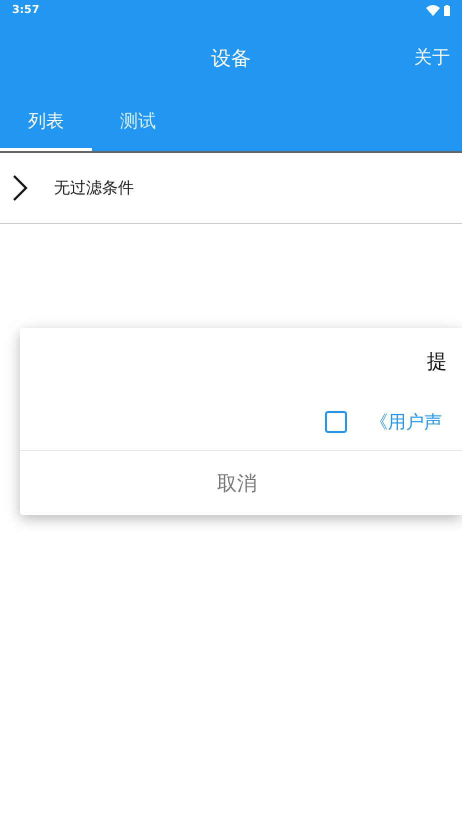 Image resolution: width=462 pixels, height=823 pixels. Describe the element at coordinates (237, 483) in the screenshot. I see `cancel-button: 取消` at that location.